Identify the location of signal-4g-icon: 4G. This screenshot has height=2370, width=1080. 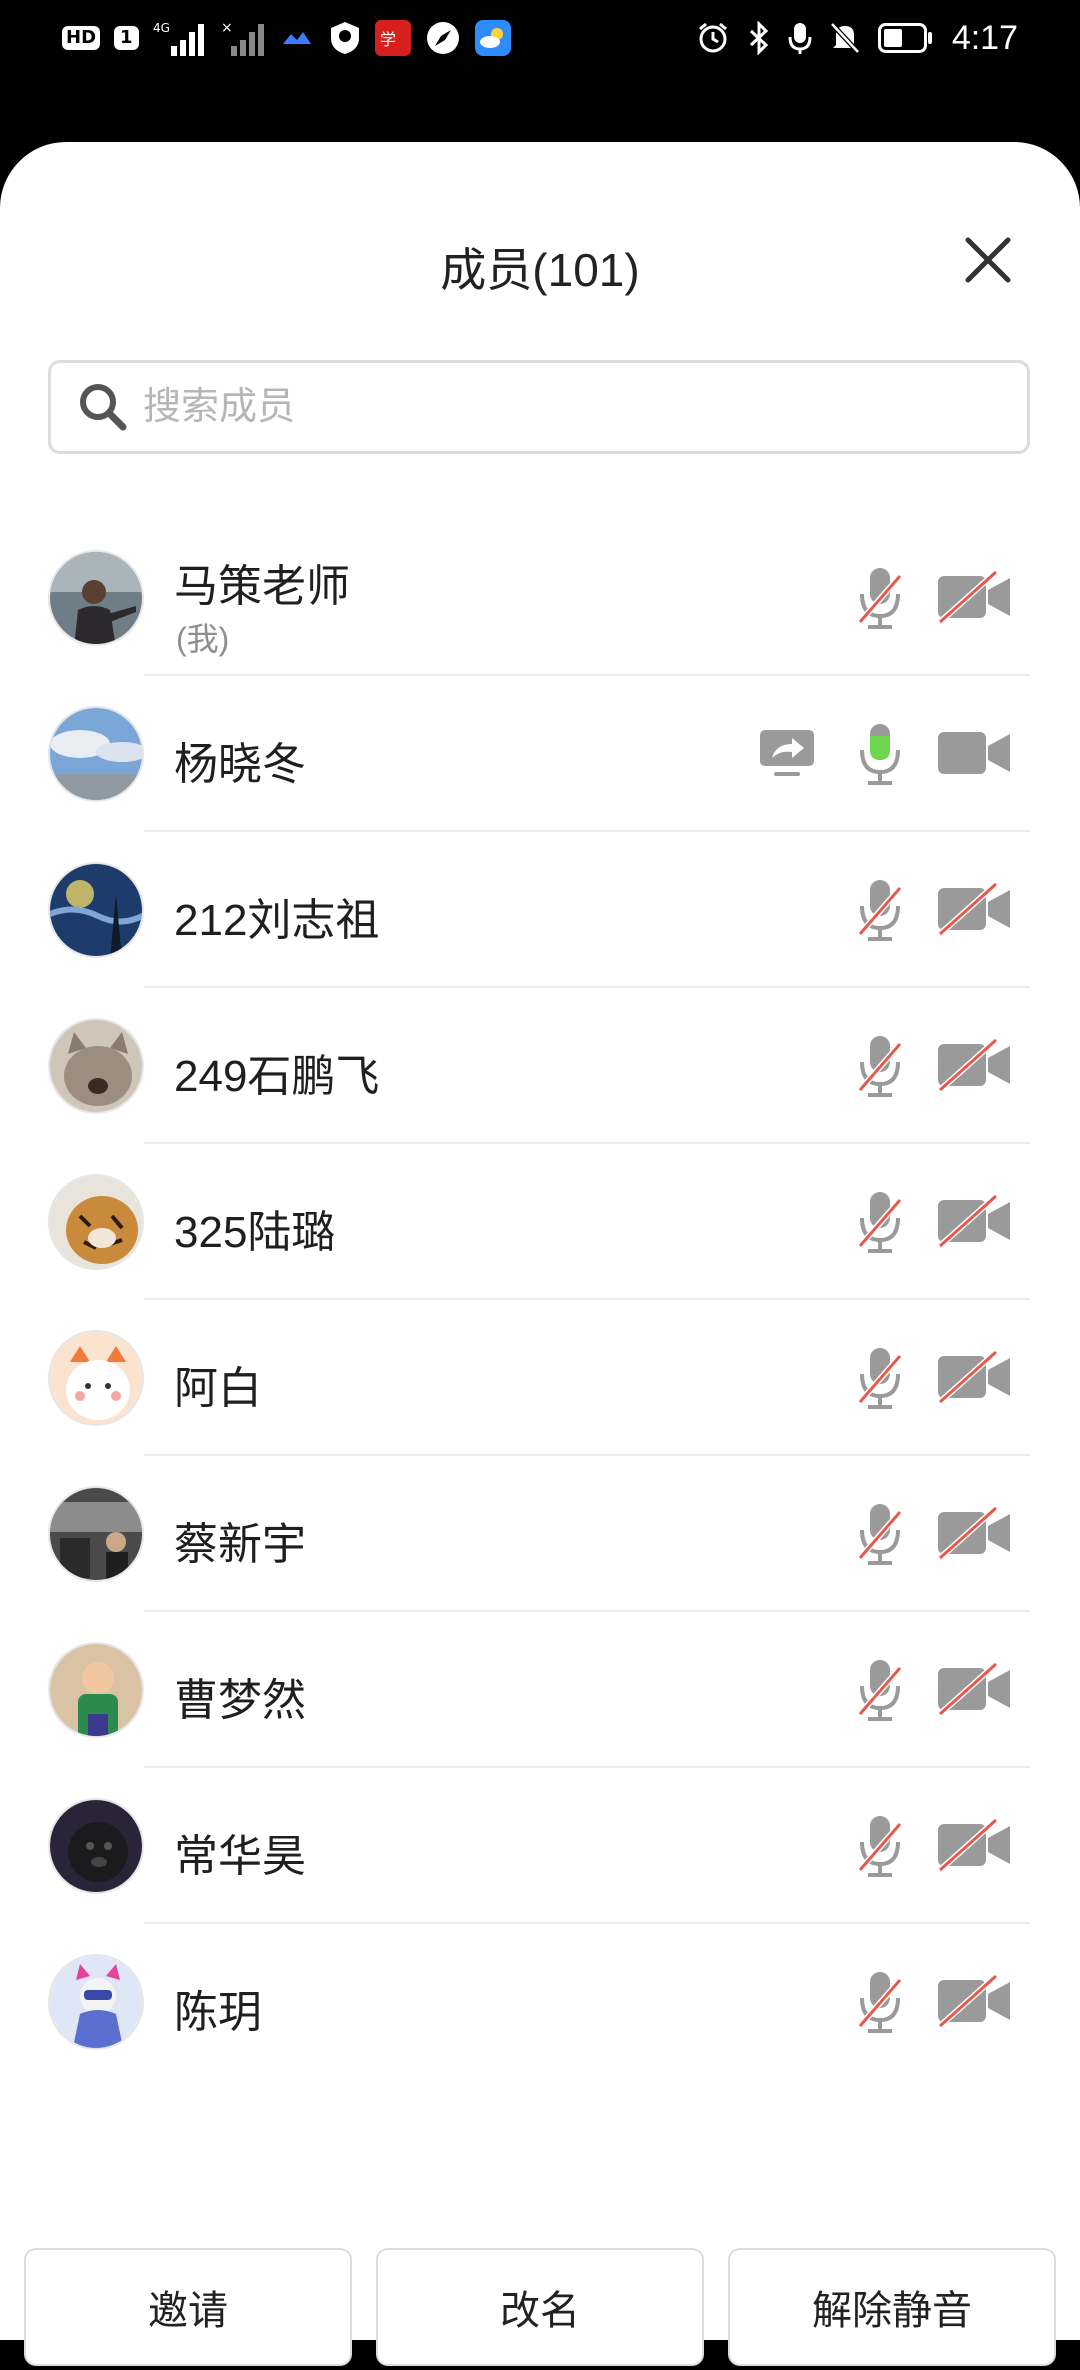
(178, 38).